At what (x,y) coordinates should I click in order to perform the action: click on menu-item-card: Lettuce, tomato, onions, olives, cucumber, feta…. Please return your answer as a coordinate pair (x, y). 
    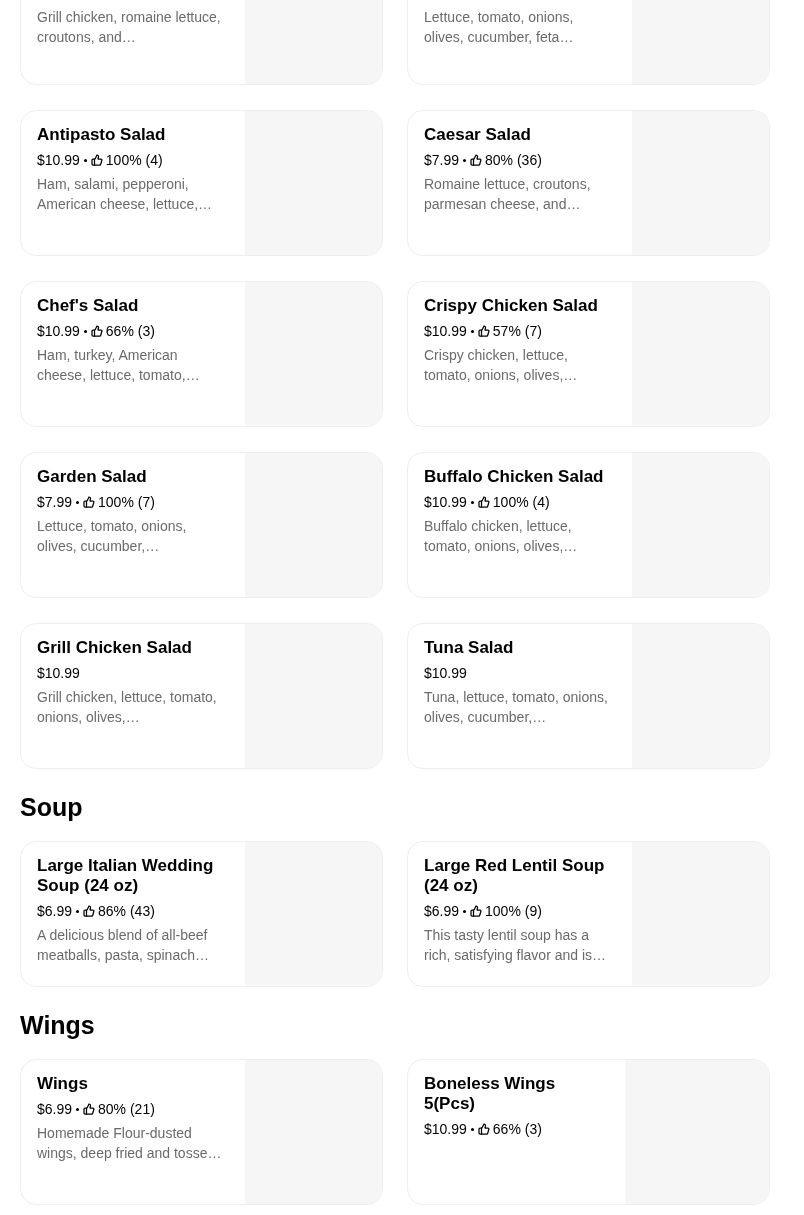
    Looking at the image, I should click on (588, 42).